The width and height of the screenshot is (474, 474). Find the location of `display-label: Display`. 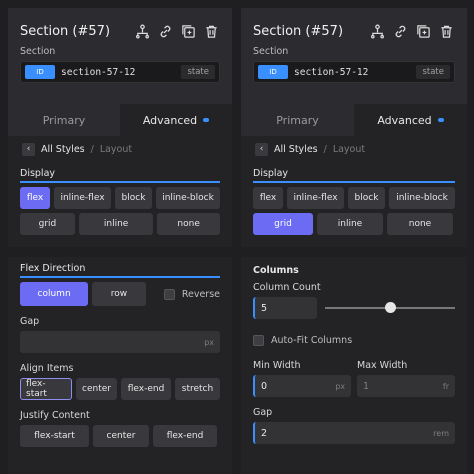

display-label: Display is located at coordinates (271, 173).